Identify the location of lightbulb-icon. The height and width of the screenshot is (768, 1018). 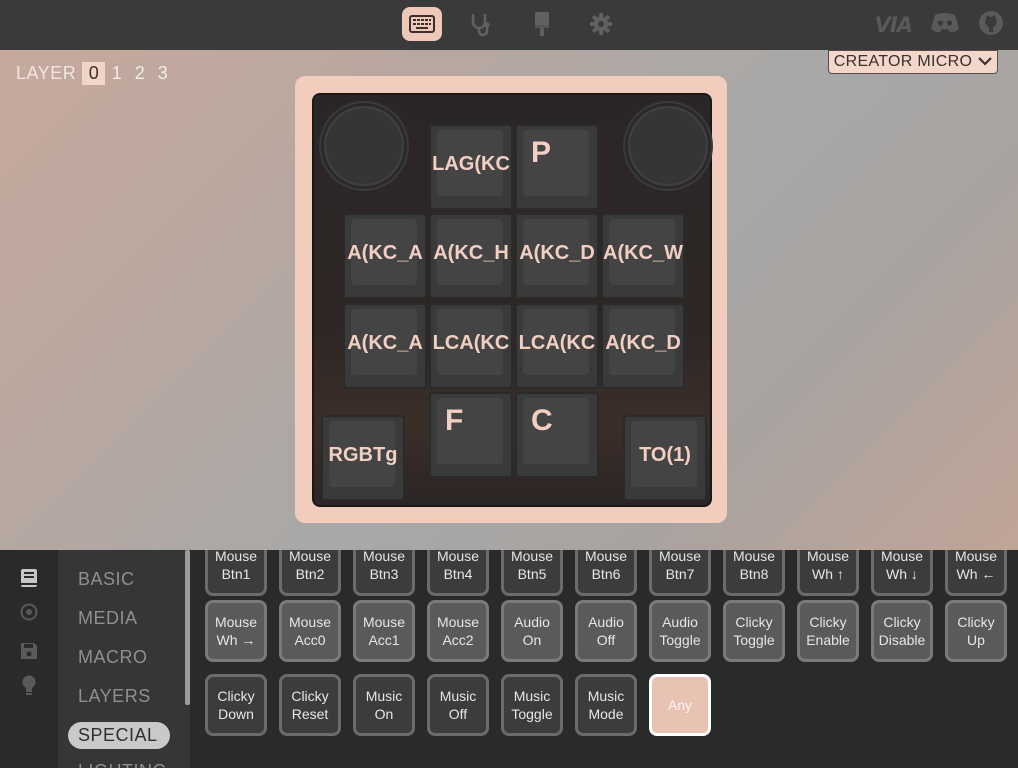
(29, 685).